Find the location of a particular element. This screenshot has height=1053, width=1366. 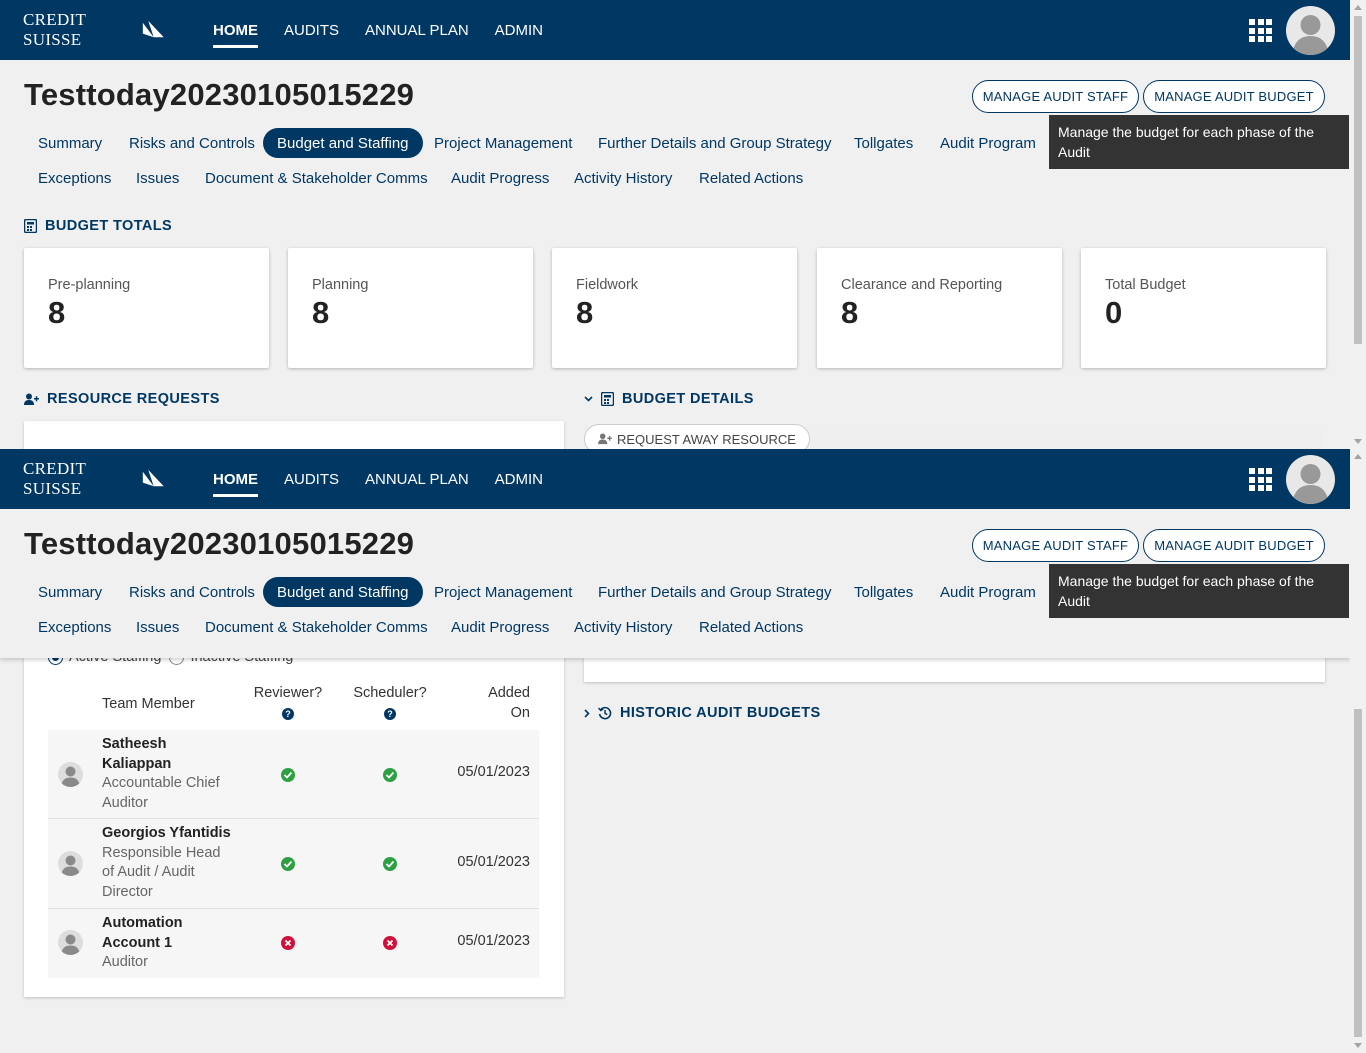

budget-details-heading: BUDGET DETAILS is located at coordinates (669, 399).